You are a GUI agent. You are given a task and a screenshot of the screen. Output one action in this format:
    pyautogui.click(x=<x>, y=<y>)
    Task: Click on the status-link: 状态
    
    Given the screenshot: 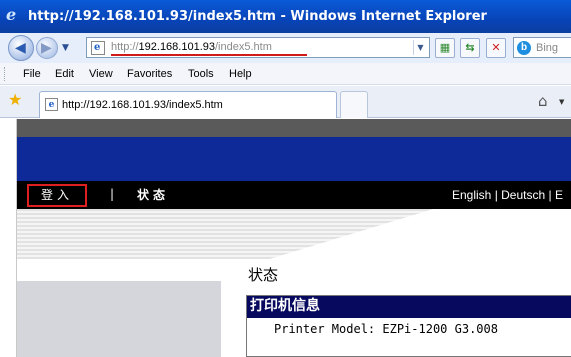 What is the action you would take?
    pyautogui.click(x=153, y=194)
    